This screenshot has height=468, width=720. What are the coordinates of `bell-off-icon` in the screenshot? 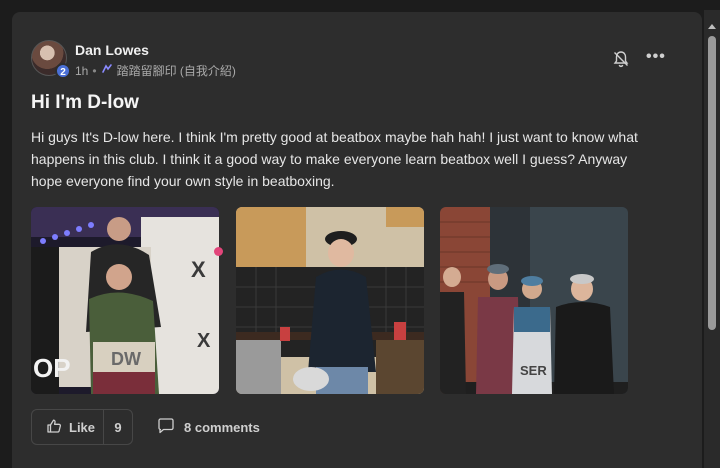 It's located at (621, 59).